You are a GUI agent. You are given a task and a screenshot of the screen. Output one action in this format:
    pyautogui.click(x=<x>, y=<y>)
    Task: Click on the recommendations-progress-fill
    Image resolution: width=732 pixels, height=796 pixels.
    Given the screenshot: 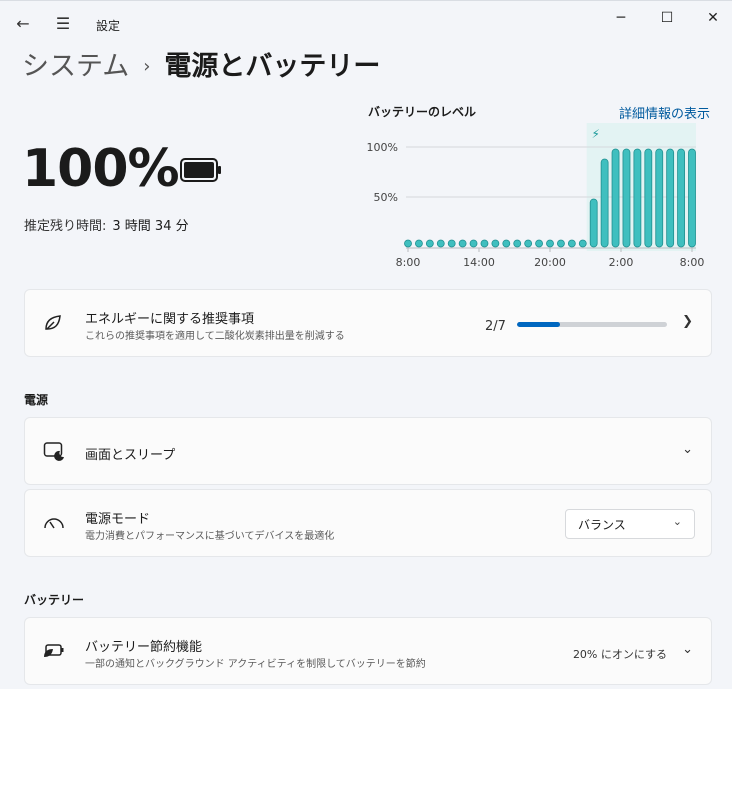 What is the action you would take?
    pyautogui.click(x=538, y=324)
    